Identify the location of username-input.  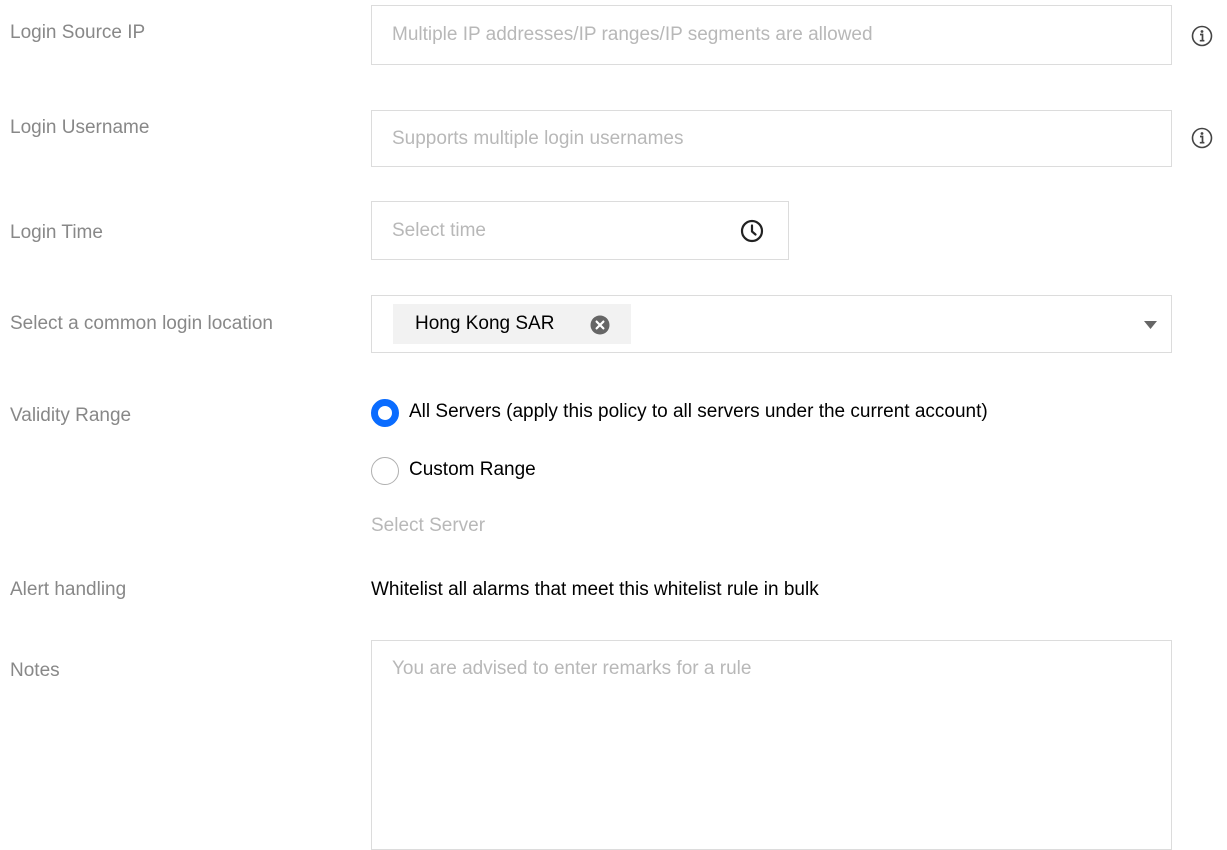
(771, 138).